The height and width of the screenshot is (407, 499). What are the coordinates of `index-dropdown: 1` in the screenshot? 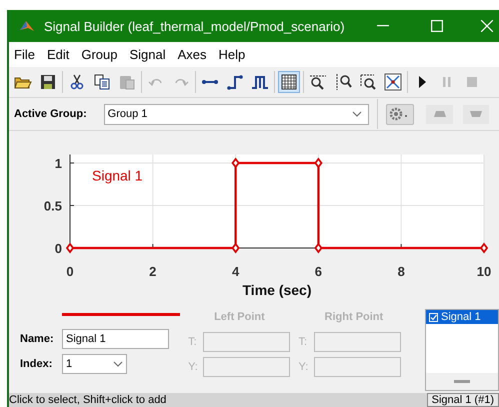 It's located at (94, 364).